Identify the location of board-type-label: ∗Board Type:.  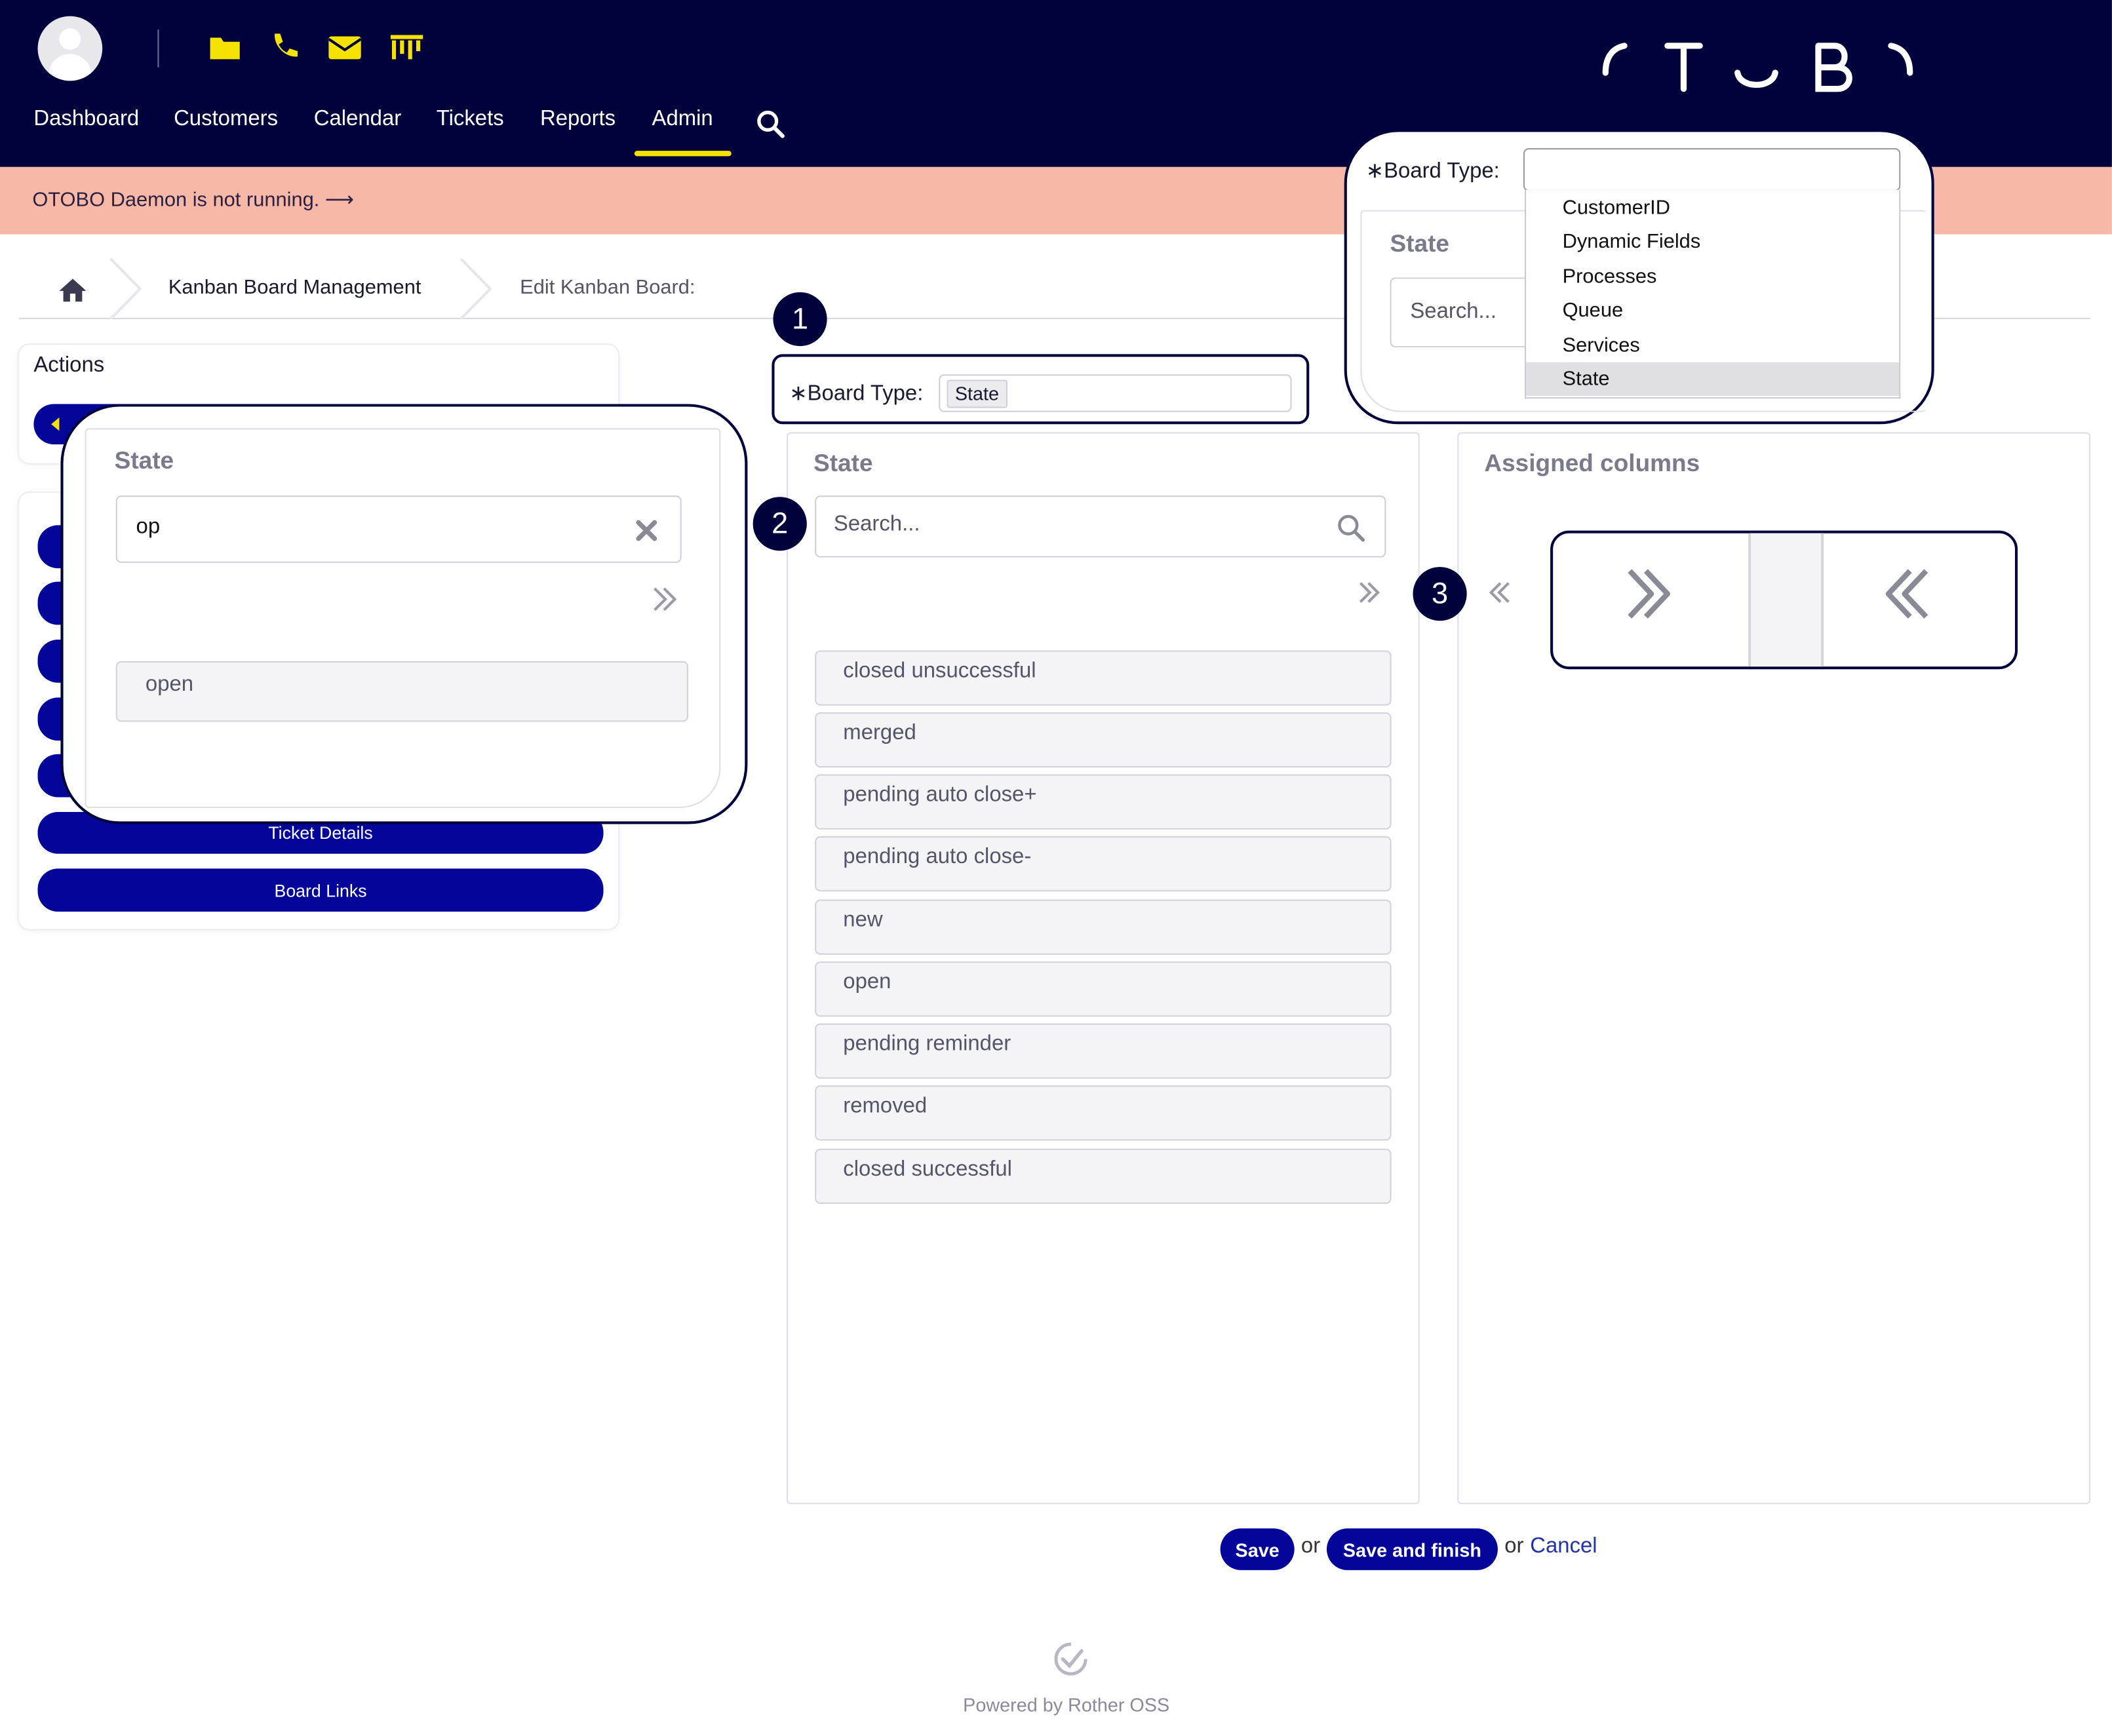
(856, 394).